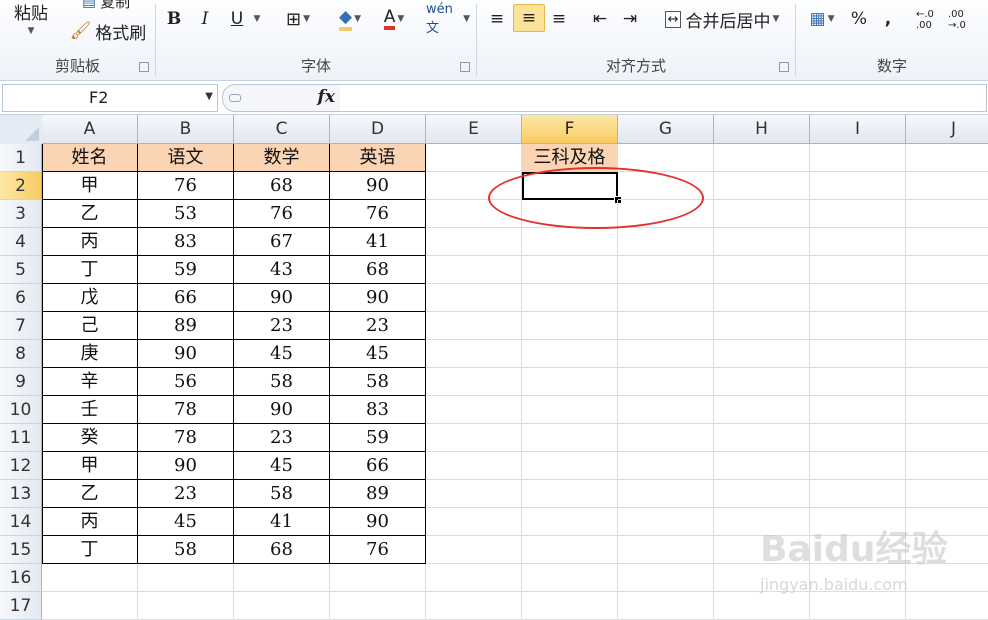  Describe the element at coordinates (378, 466) in the screenshot. I see `cell-d12: 66` at that location.